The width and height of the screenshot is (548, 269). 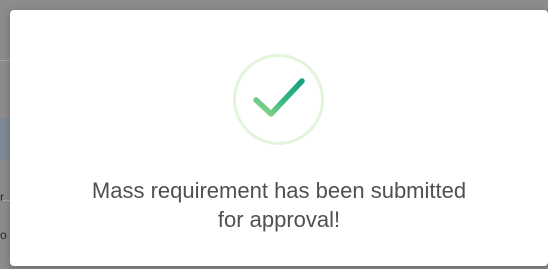 I want to click on success-message-line-2: for approval!, so click(x=279, y=219).